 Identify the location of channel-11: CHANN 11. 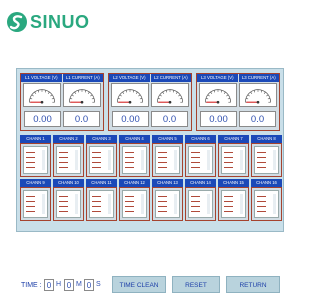
(101, 200).